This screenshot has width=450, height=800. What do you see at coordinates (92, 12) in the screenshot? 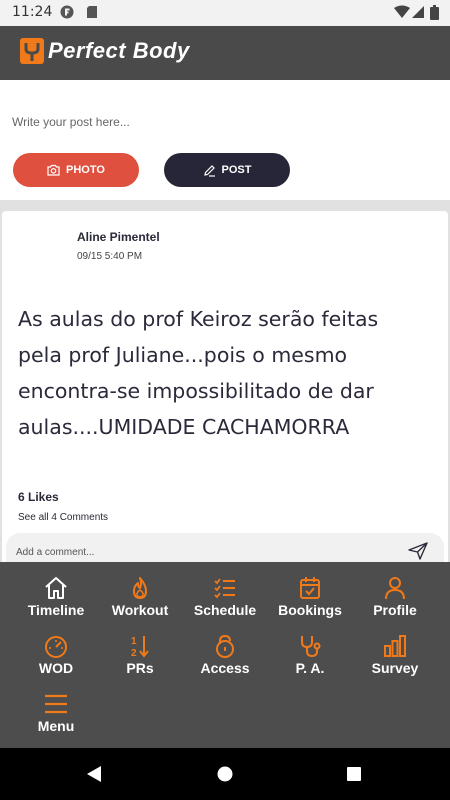
I see `sd-card-icon` at bounding box center [92, 12].